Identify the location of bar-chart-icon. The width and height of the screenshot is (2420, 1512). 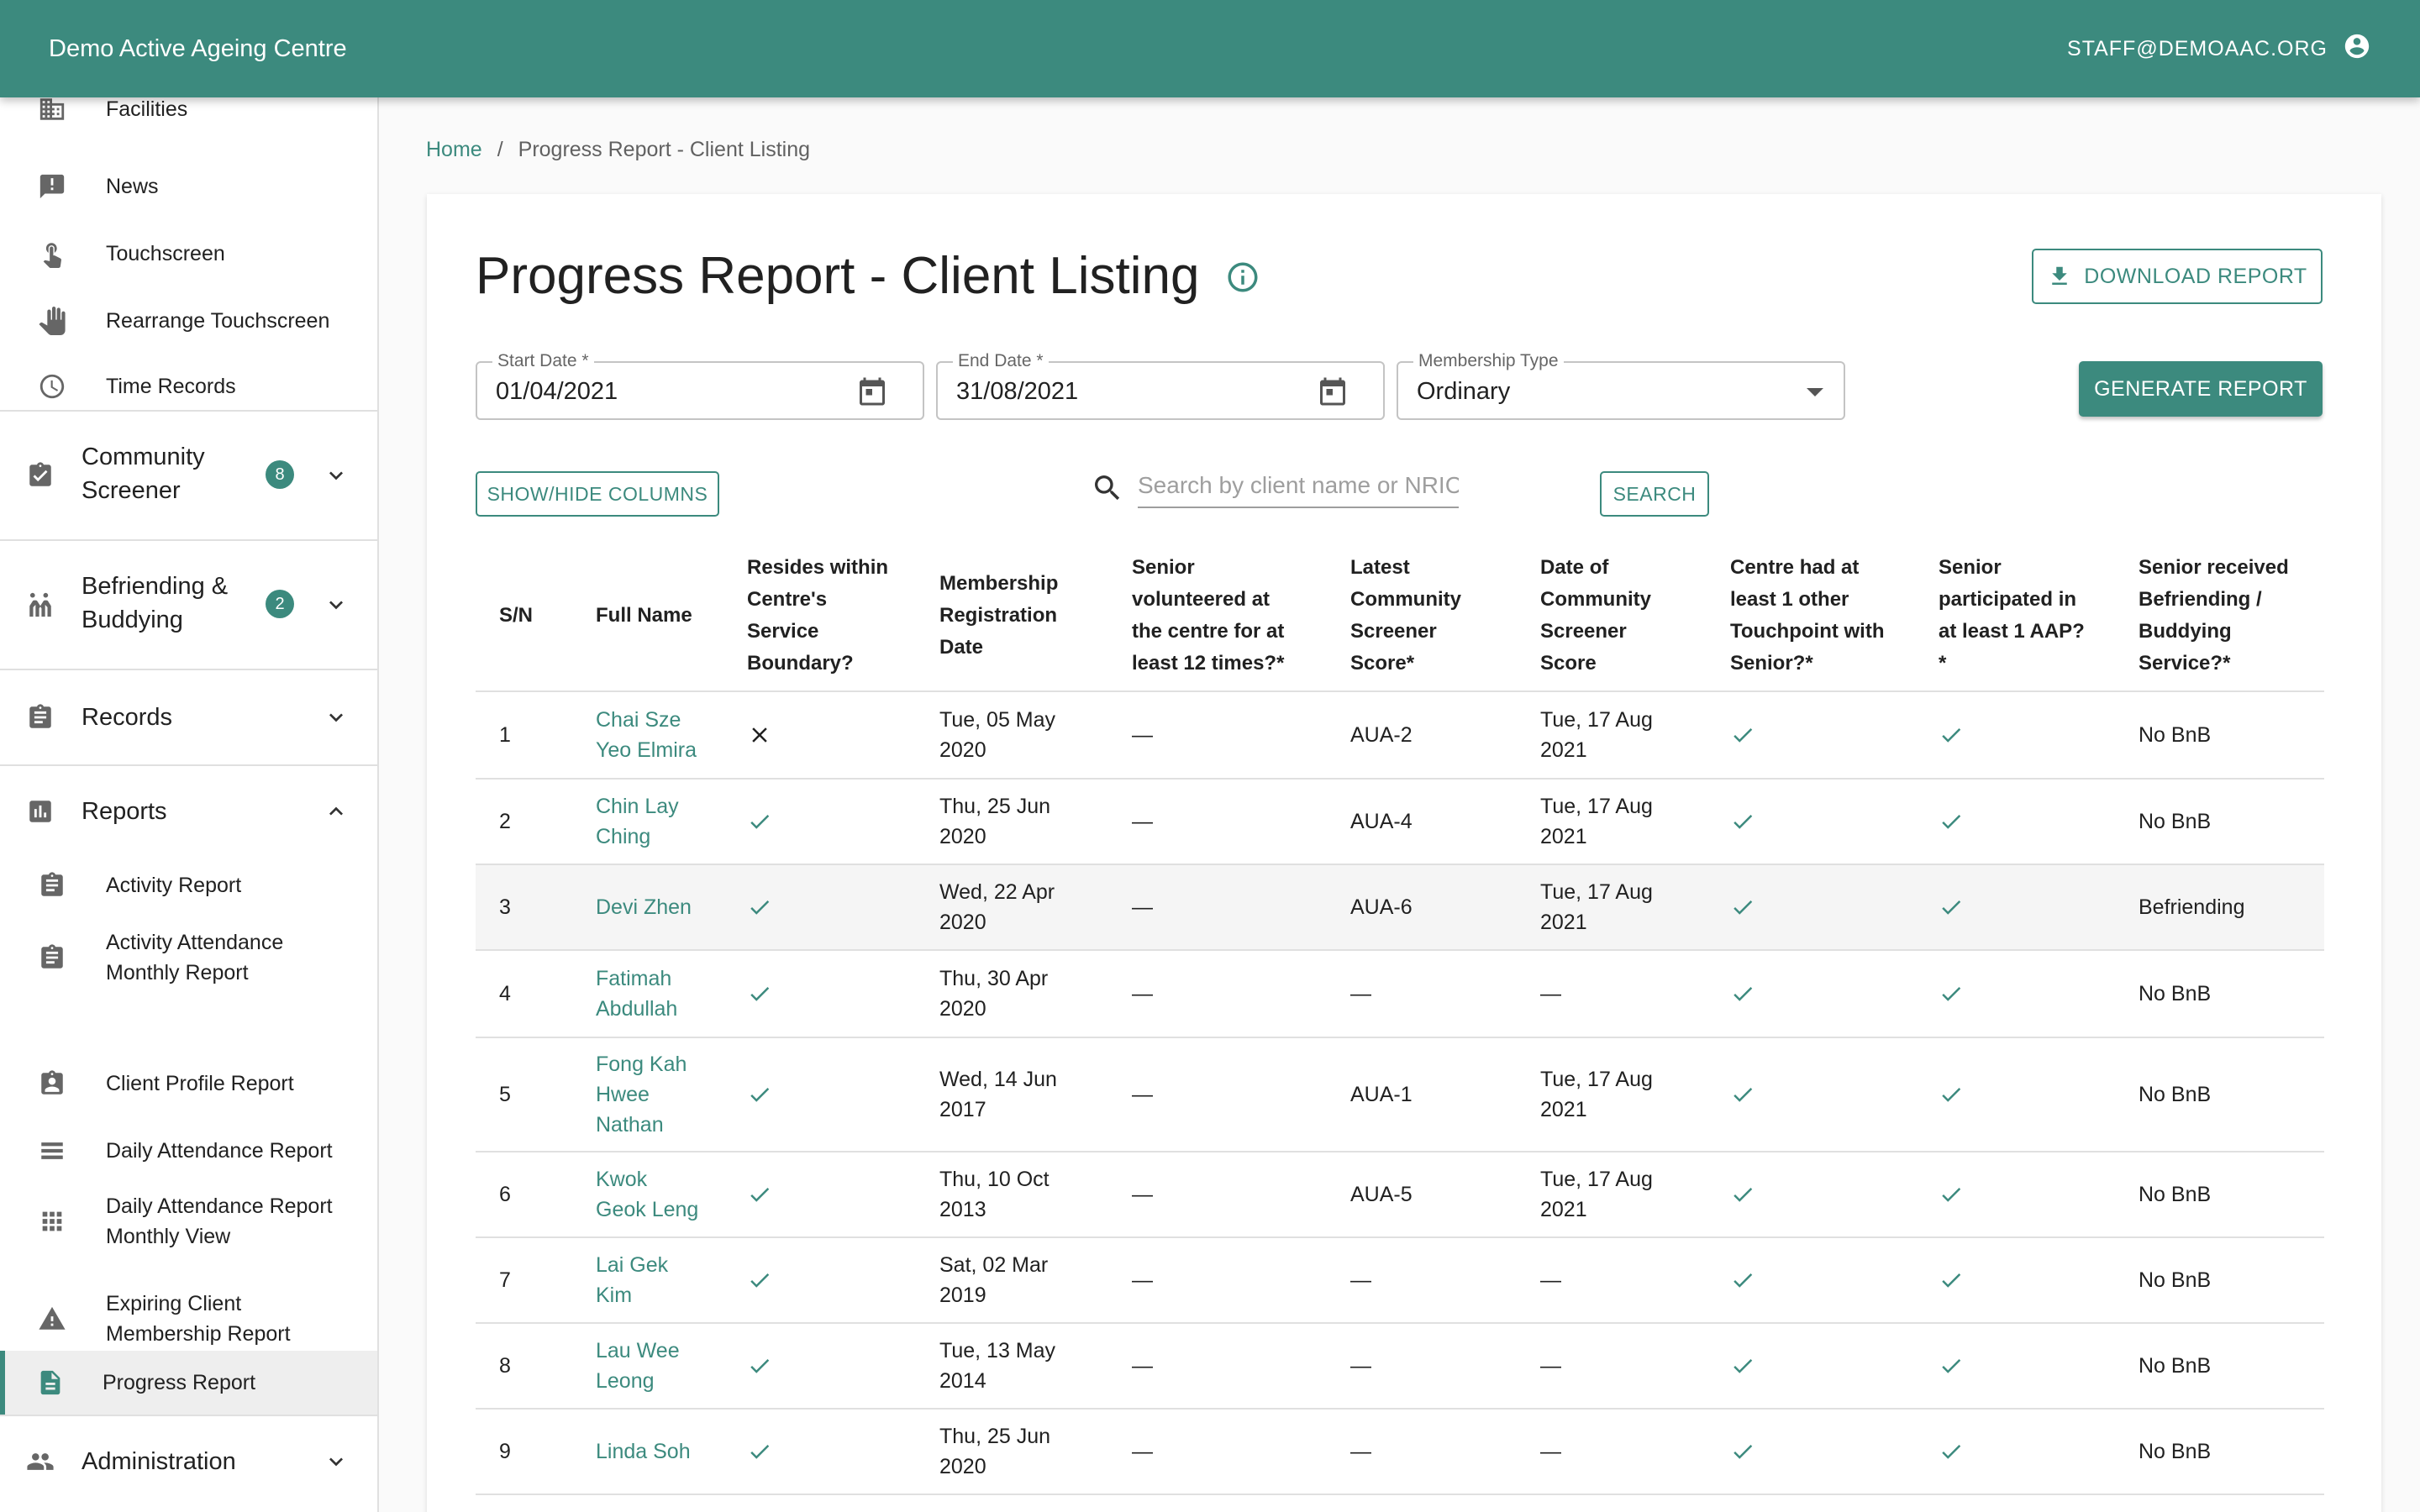
(40, 811).